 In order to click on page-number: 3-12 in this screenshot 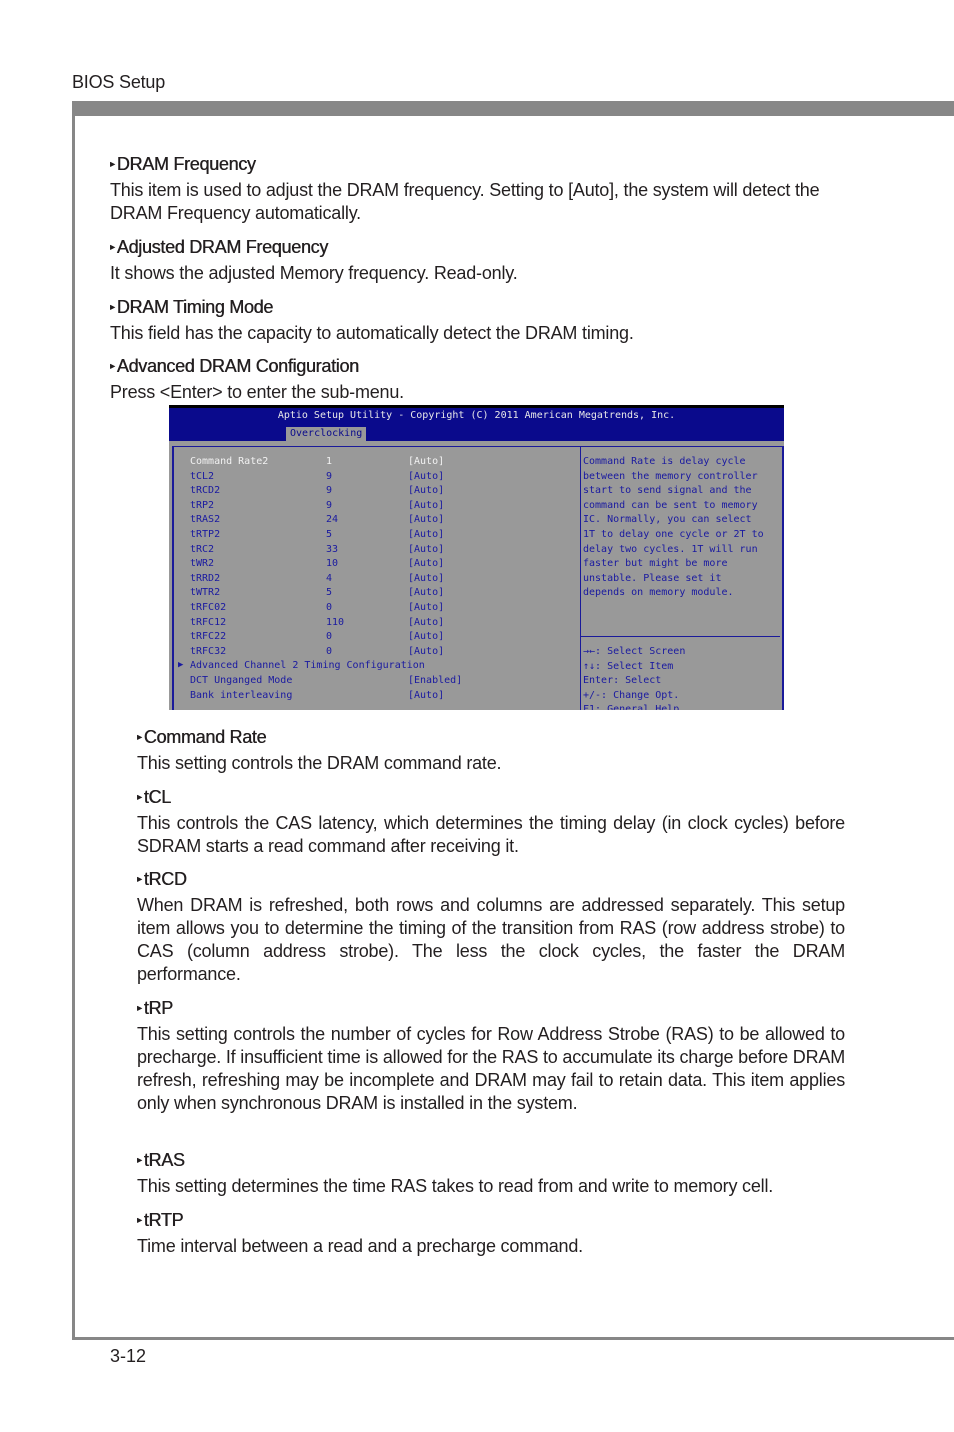, I will do `click(128, 1356)`.